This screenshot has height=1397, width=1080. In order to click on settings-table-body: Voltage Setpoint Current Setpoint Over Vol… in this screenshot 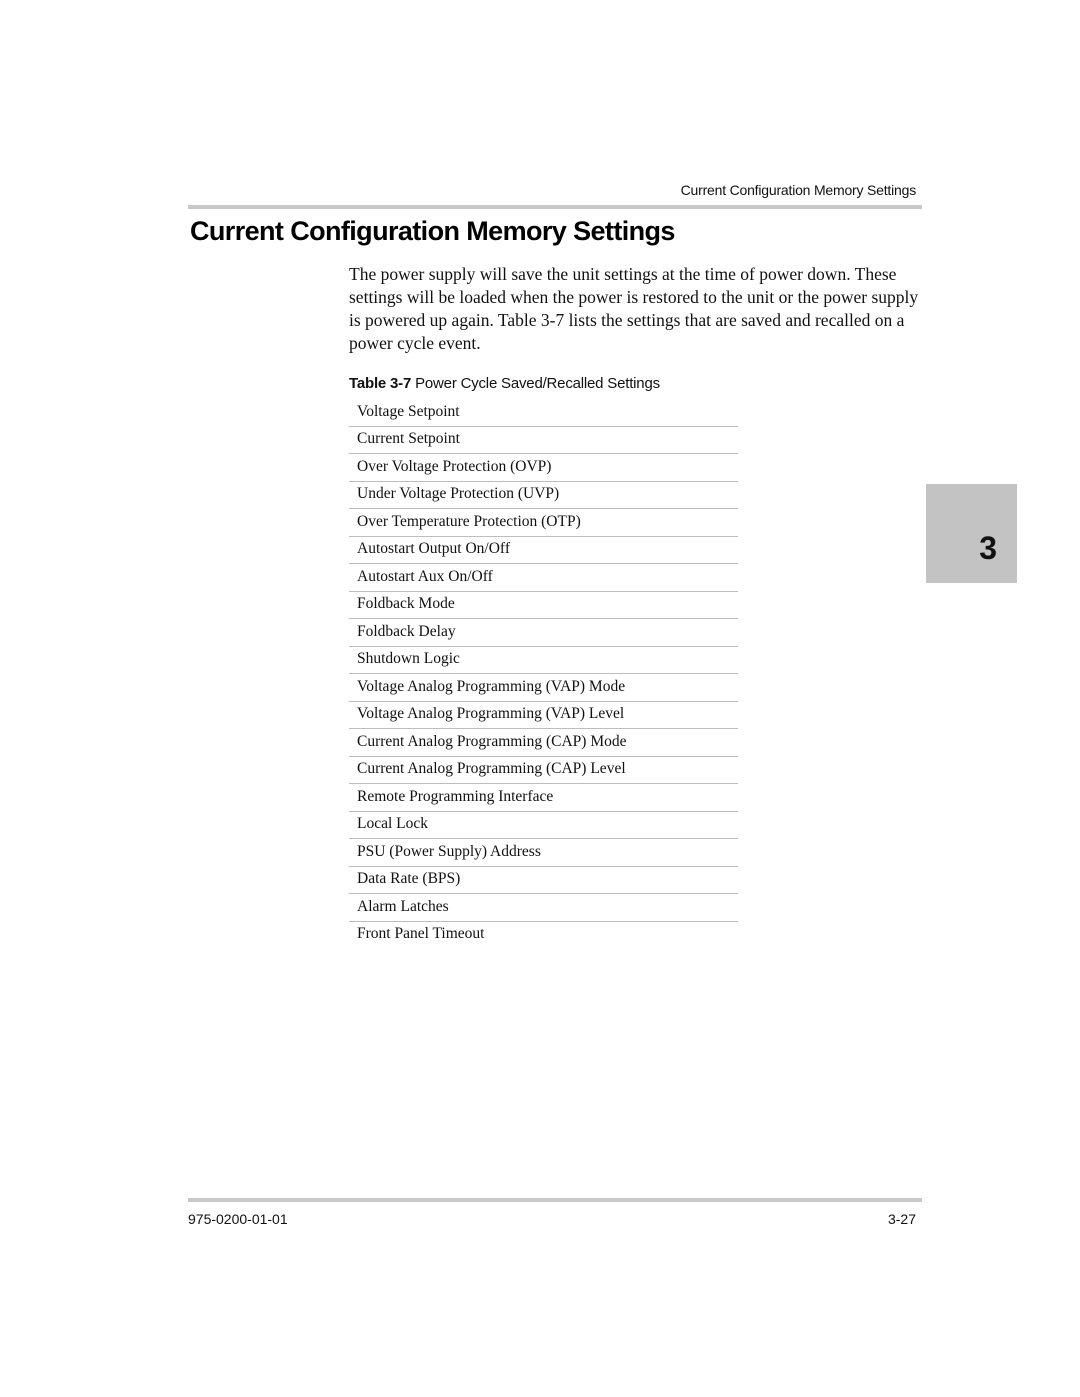, I will do `click(543, 673)`.